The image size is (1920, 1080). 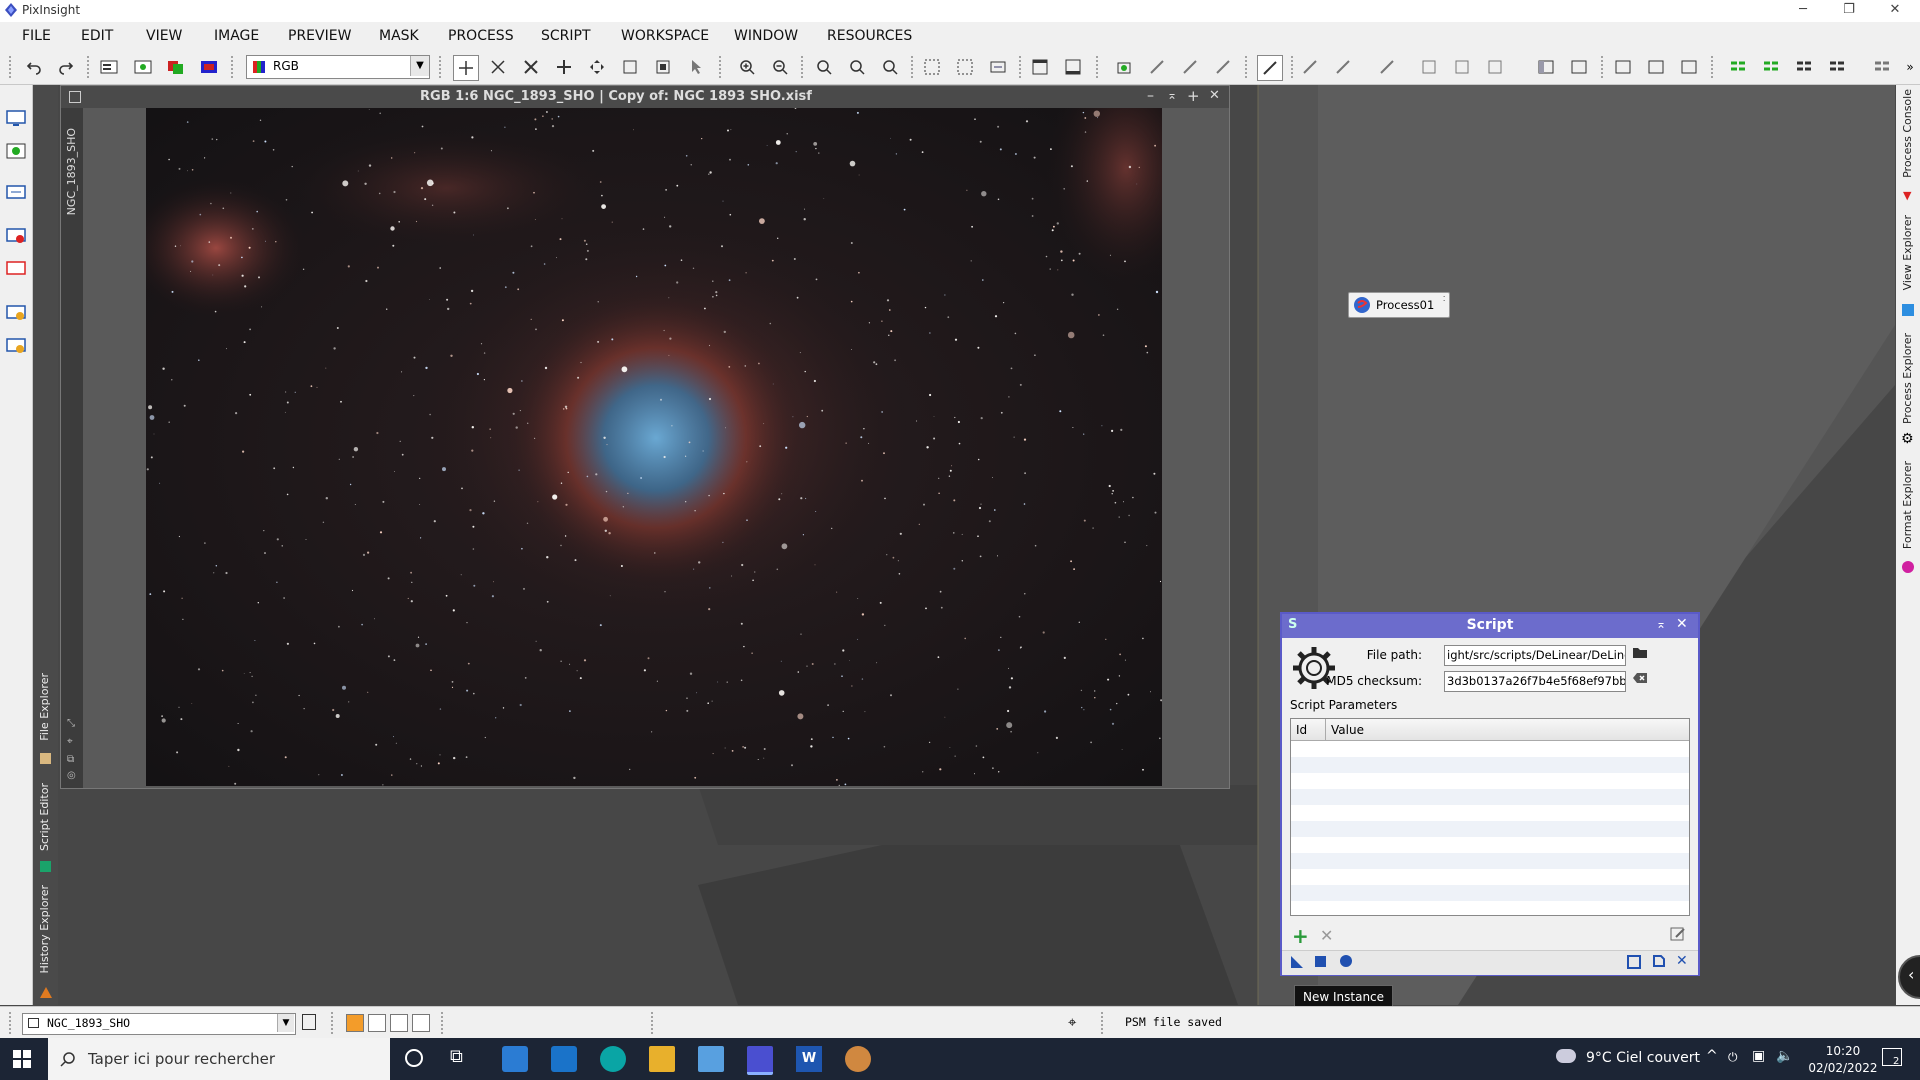 I want to click on menu-script: SCRIPT, so click(x=566, y=36).